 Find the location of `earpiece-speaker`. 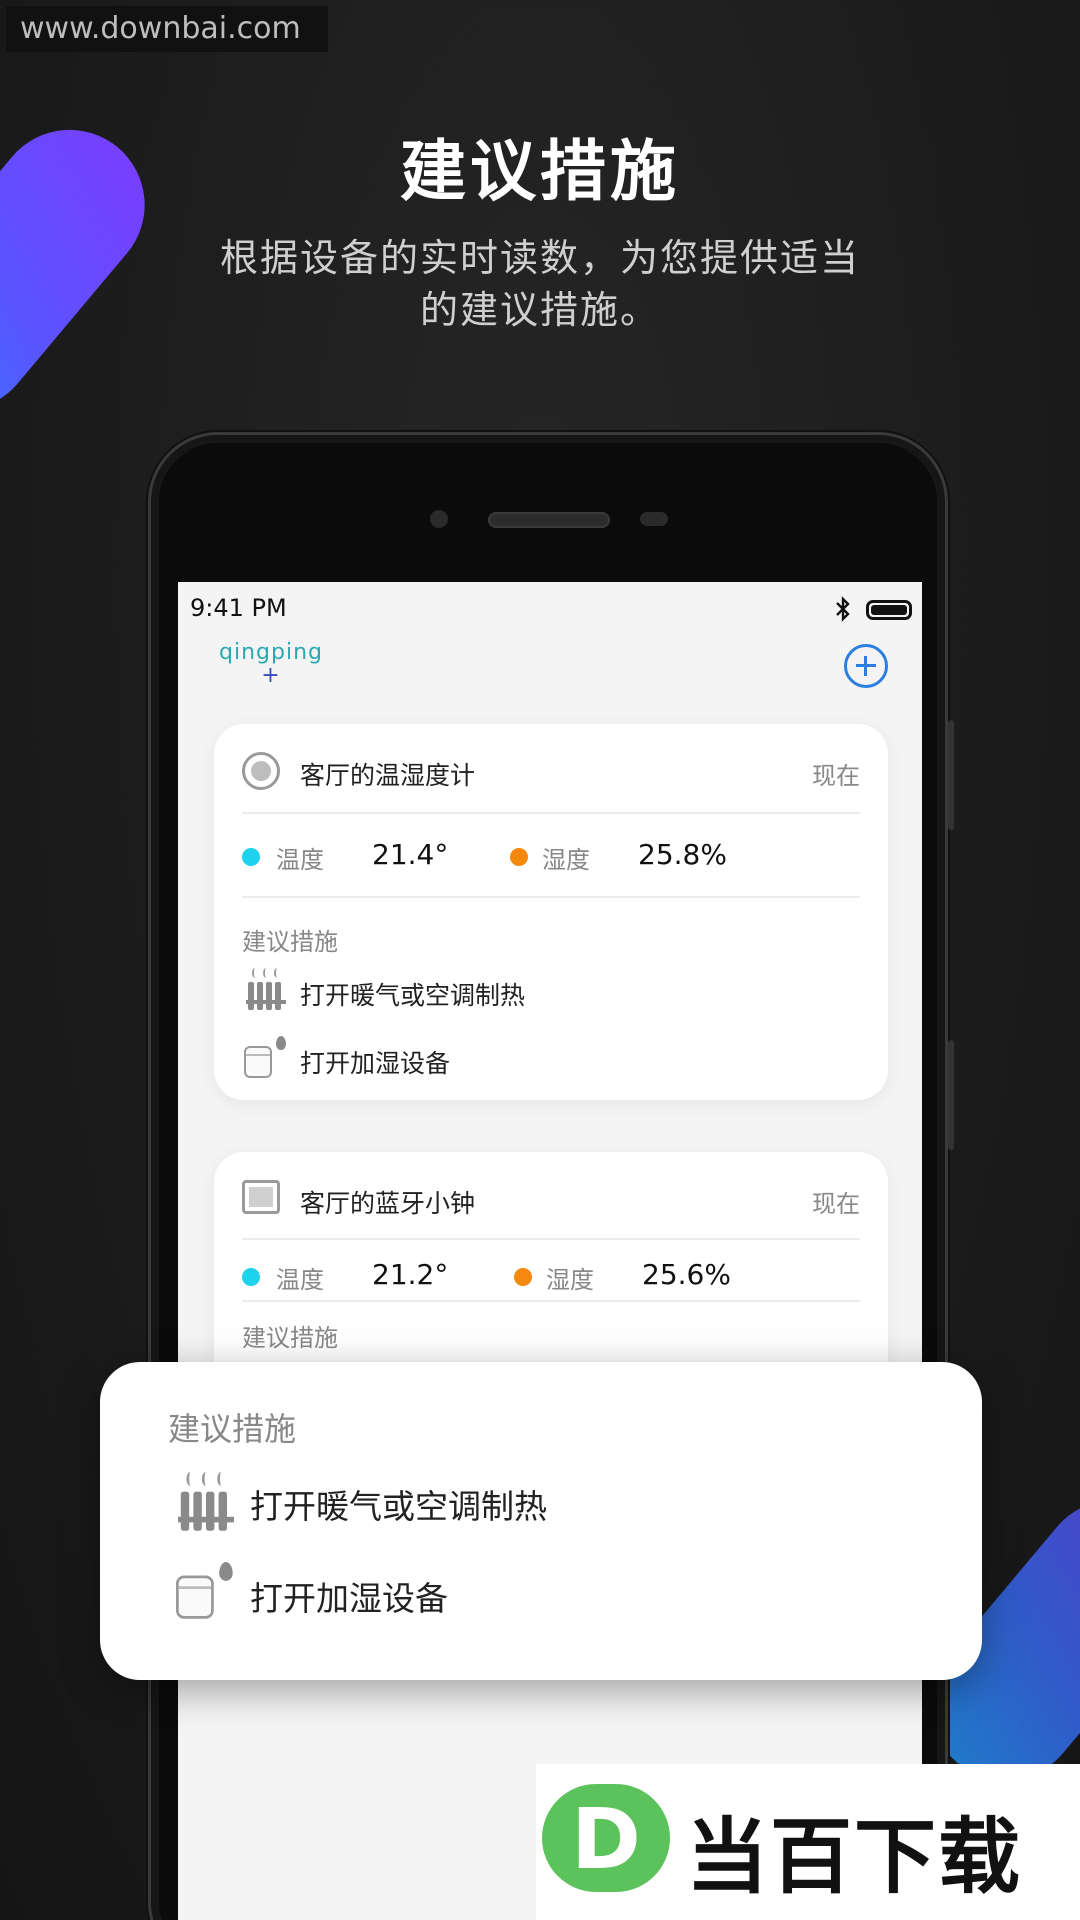

earpiece-speaker is located at coordinates (549, 520).